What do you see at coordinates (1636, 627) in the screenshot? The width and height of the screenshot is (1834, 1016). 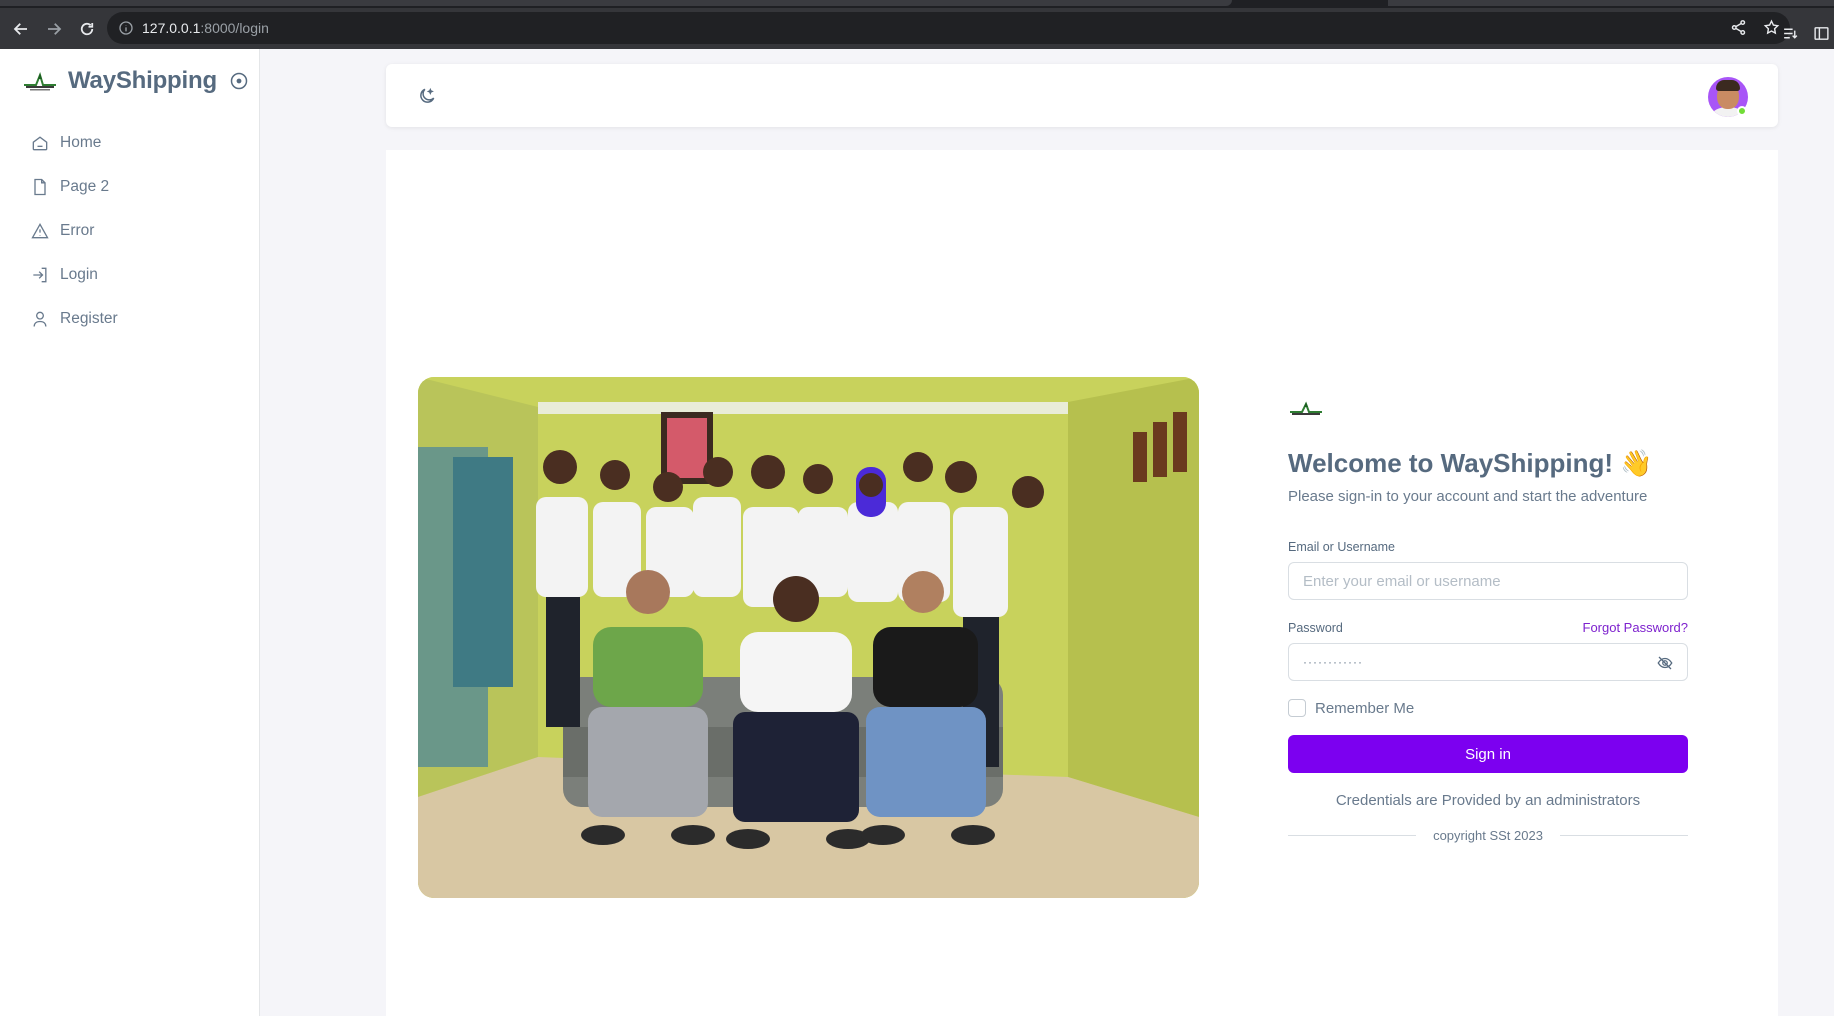 I see `forgot-password-link: Forgot Password?` at bounding box center [1636, 627].